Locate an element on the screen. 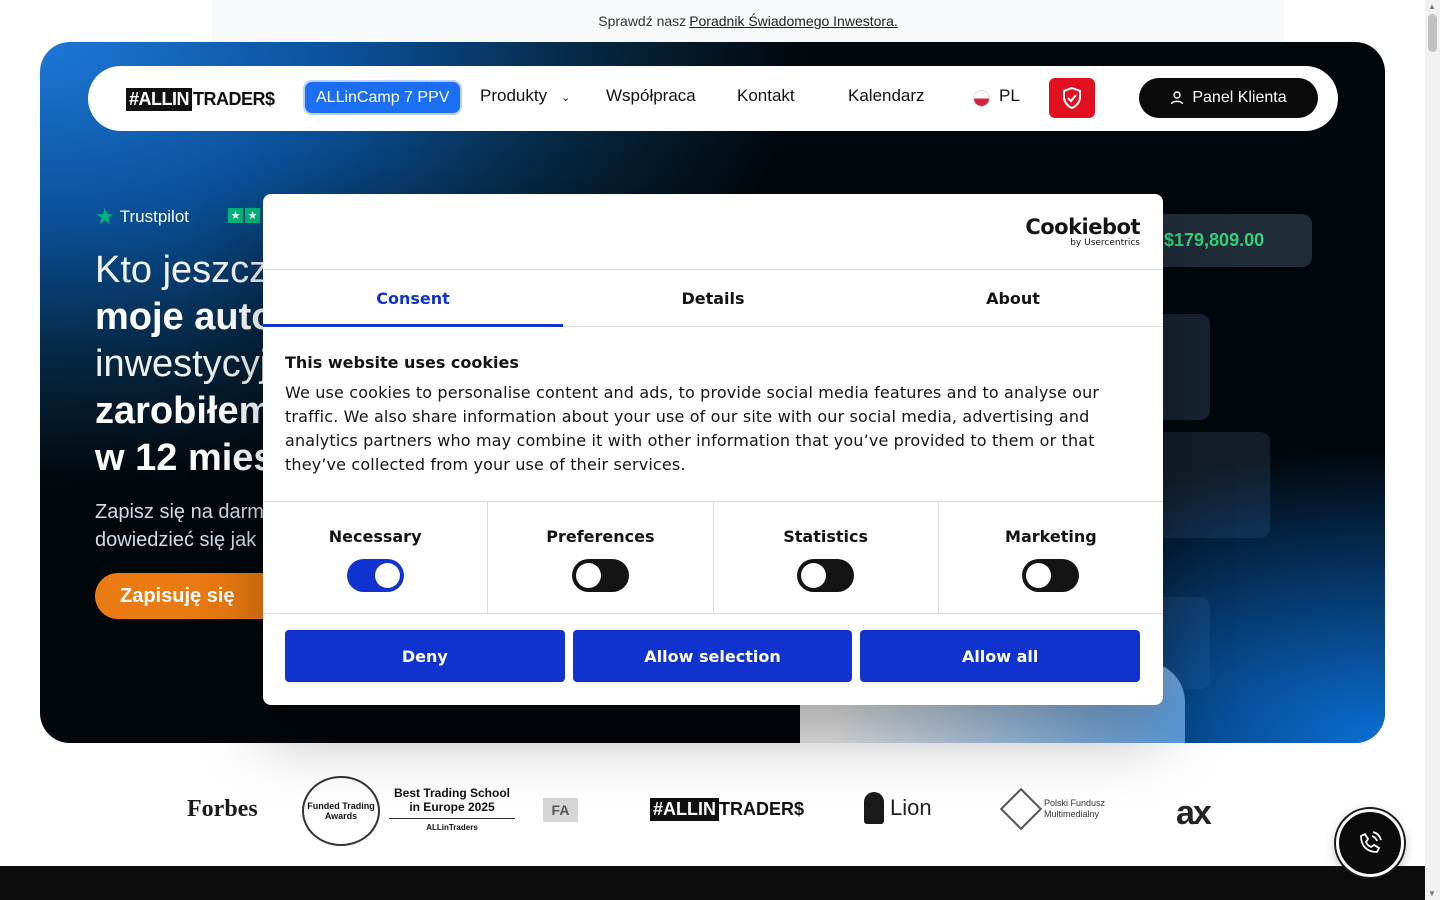  toggle-label-necessary: Necessary is located at coordinates (375, 536).